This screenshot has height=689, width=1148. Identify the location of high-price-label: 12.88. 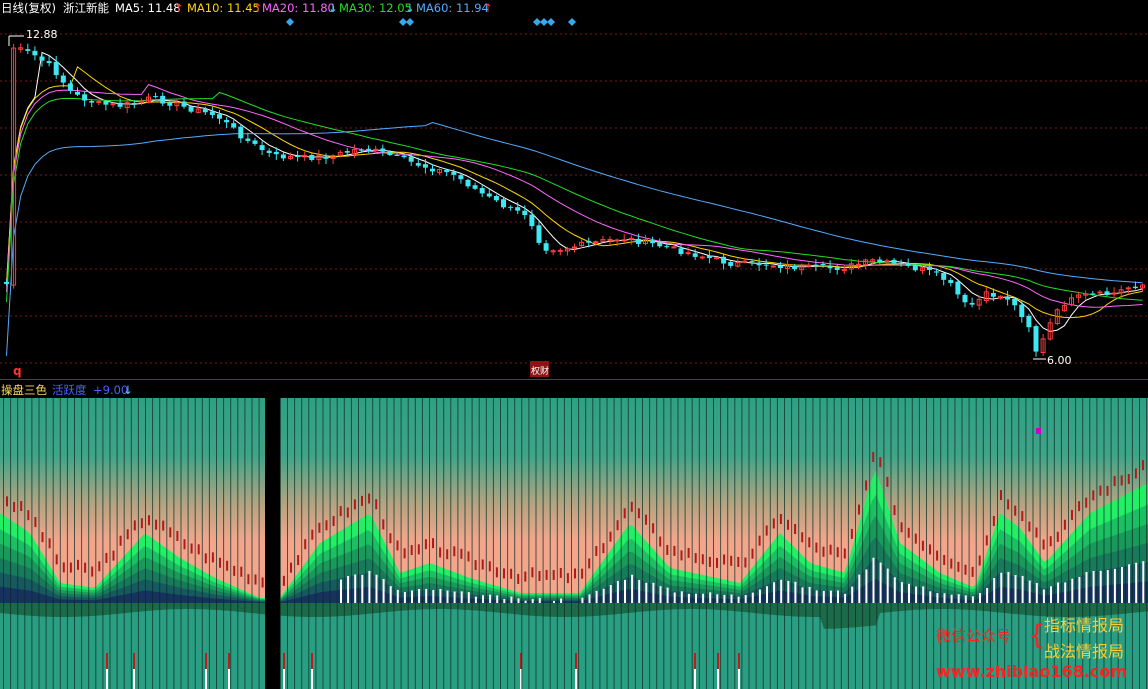
(42, 34).